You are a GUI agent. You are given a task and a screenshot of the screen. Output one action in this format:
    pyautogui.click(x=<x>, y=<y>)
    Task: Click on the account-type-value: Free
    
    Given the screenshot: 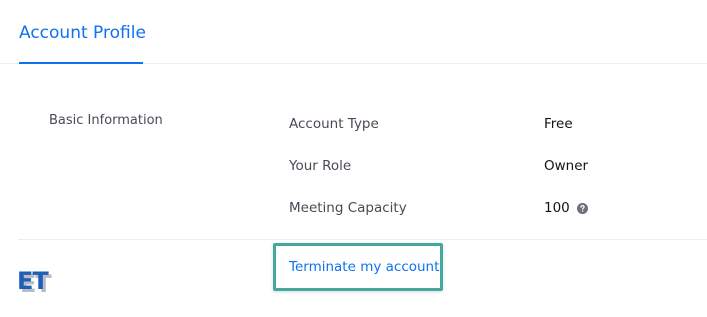 What is the action you would take?
    pyautogui.click(x=558, y=124)
    